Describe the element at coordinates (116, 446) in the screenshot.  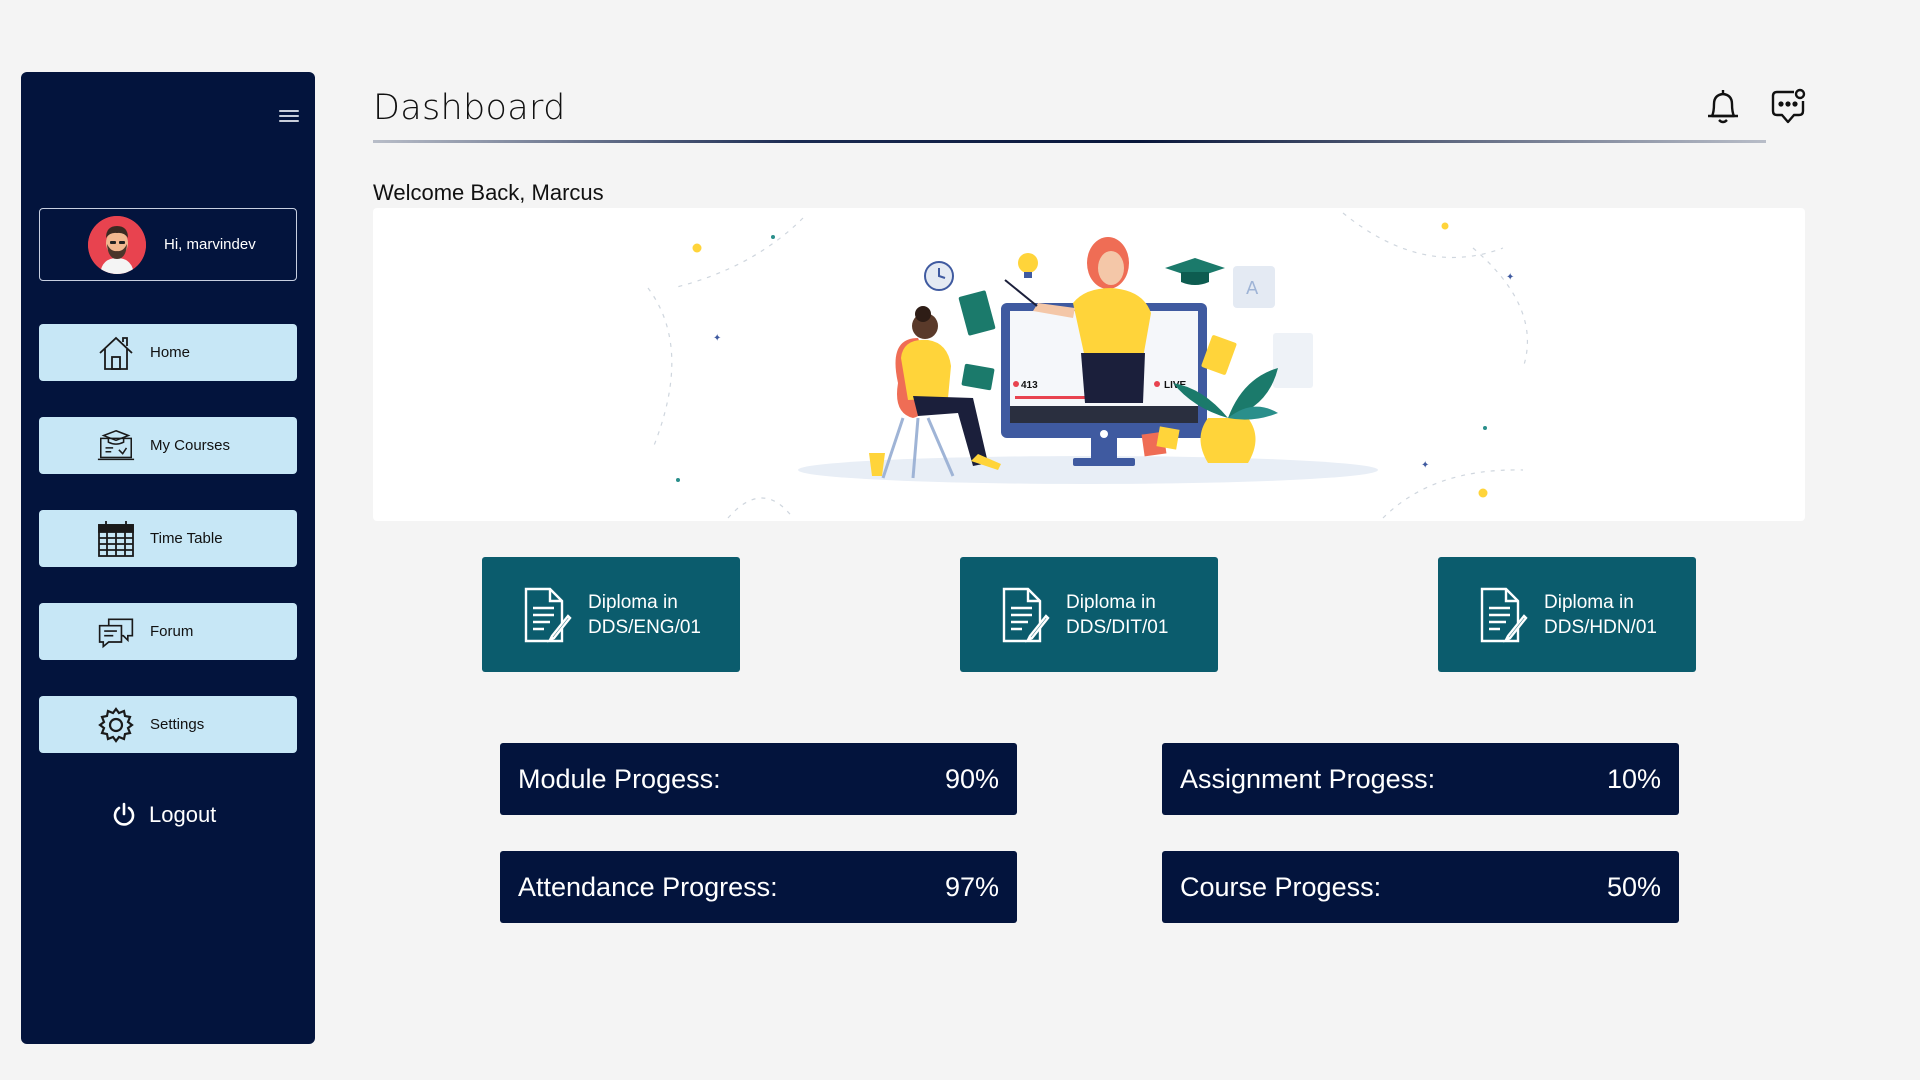
I see `courses-icon` at that location.